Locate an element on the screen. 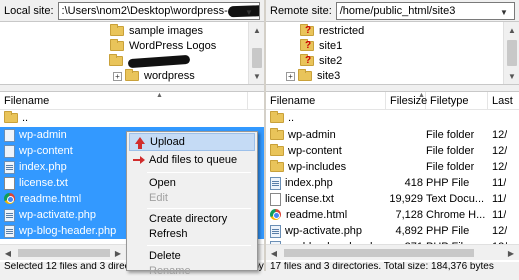 The width and height of the screenshot is (519, 280). php-file-icon is located at coordinates (275, 183).